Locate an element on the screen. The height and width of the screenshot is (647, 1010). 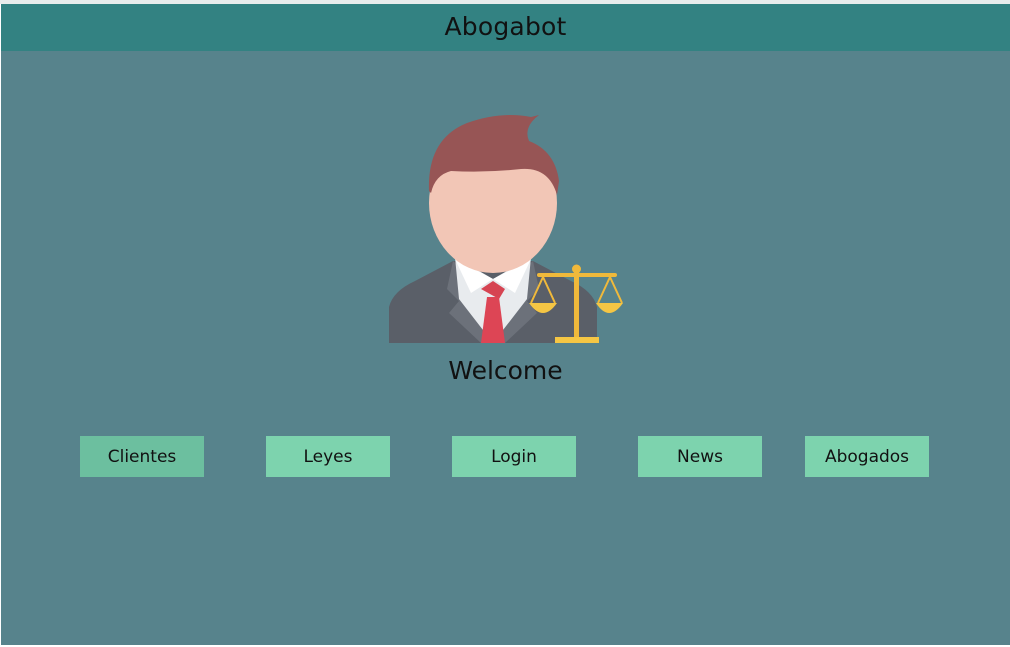
abogados-button-label: Abogados is located at coordinates (867, 456).